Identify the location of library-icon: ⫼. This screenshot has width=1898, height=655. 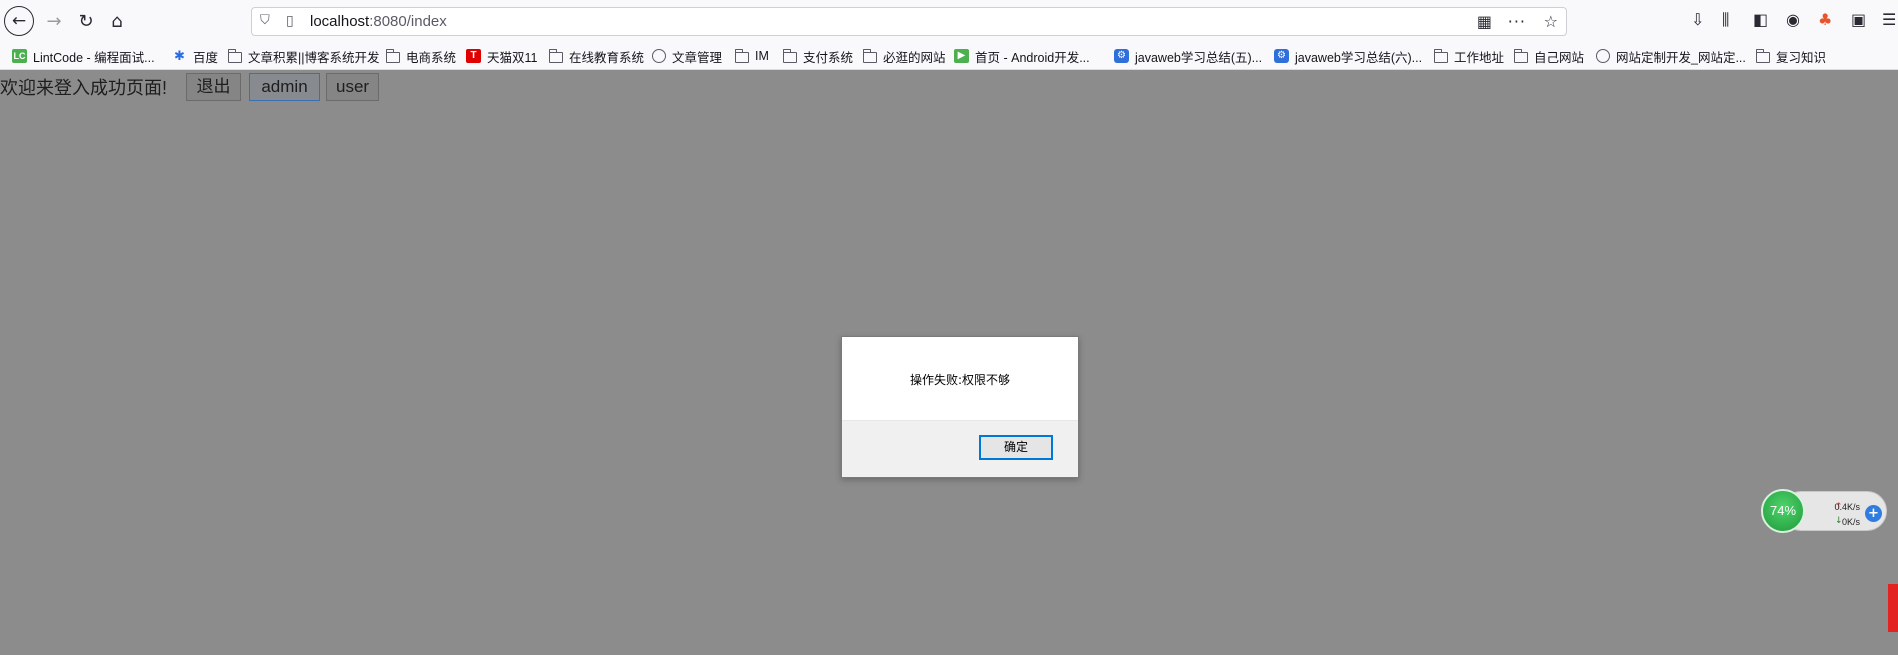
(1725, 20).